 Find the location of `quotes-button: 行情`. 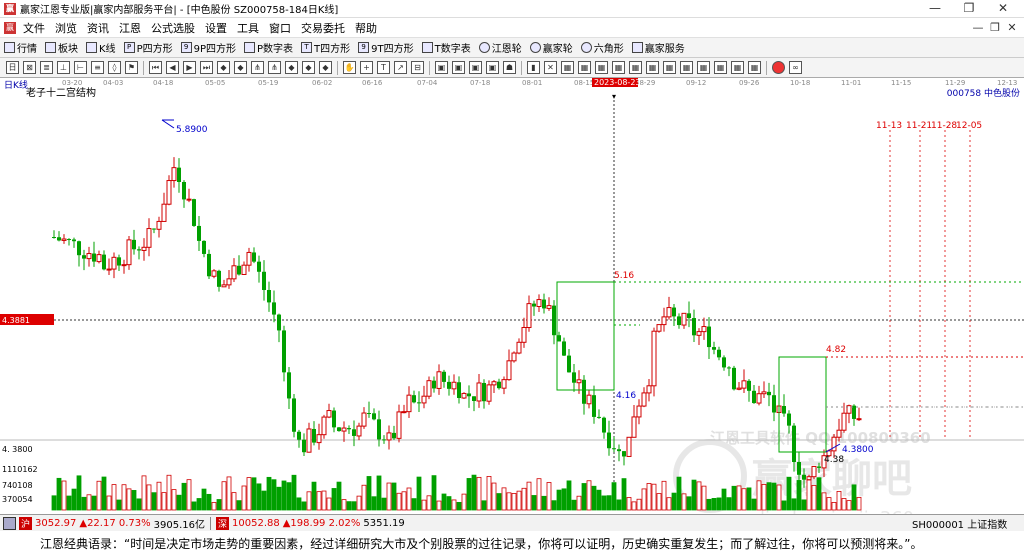

quotes-button: 行情 is located at coordinates (20, 48).